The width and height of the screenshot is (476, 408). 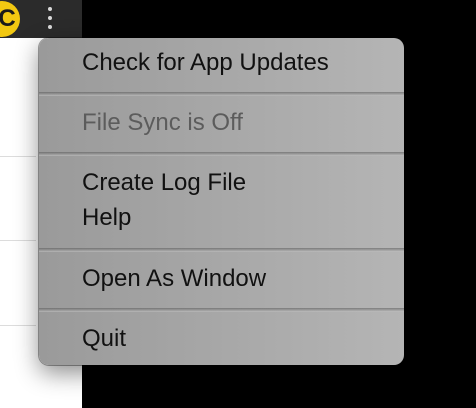 I want to click on menu-item-create-log-file: Create Log File, so click(x=164, y=183).